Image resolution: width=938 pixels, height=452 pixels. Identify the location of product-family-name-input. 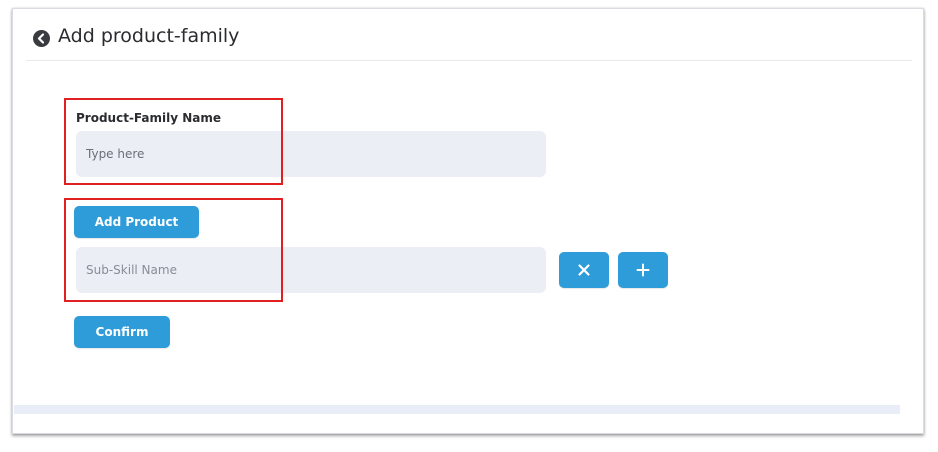
(311, 154).